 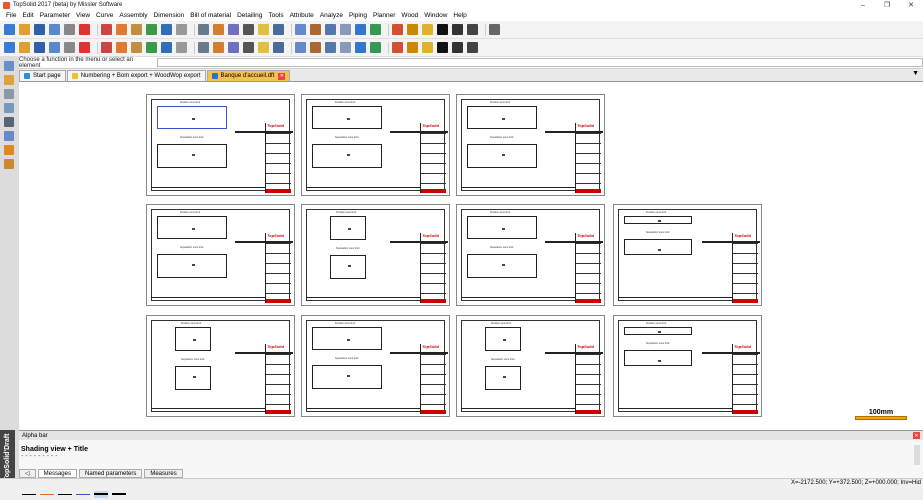 I want to click on alpha-close-icon: ✕, so click(x=916, y=435).